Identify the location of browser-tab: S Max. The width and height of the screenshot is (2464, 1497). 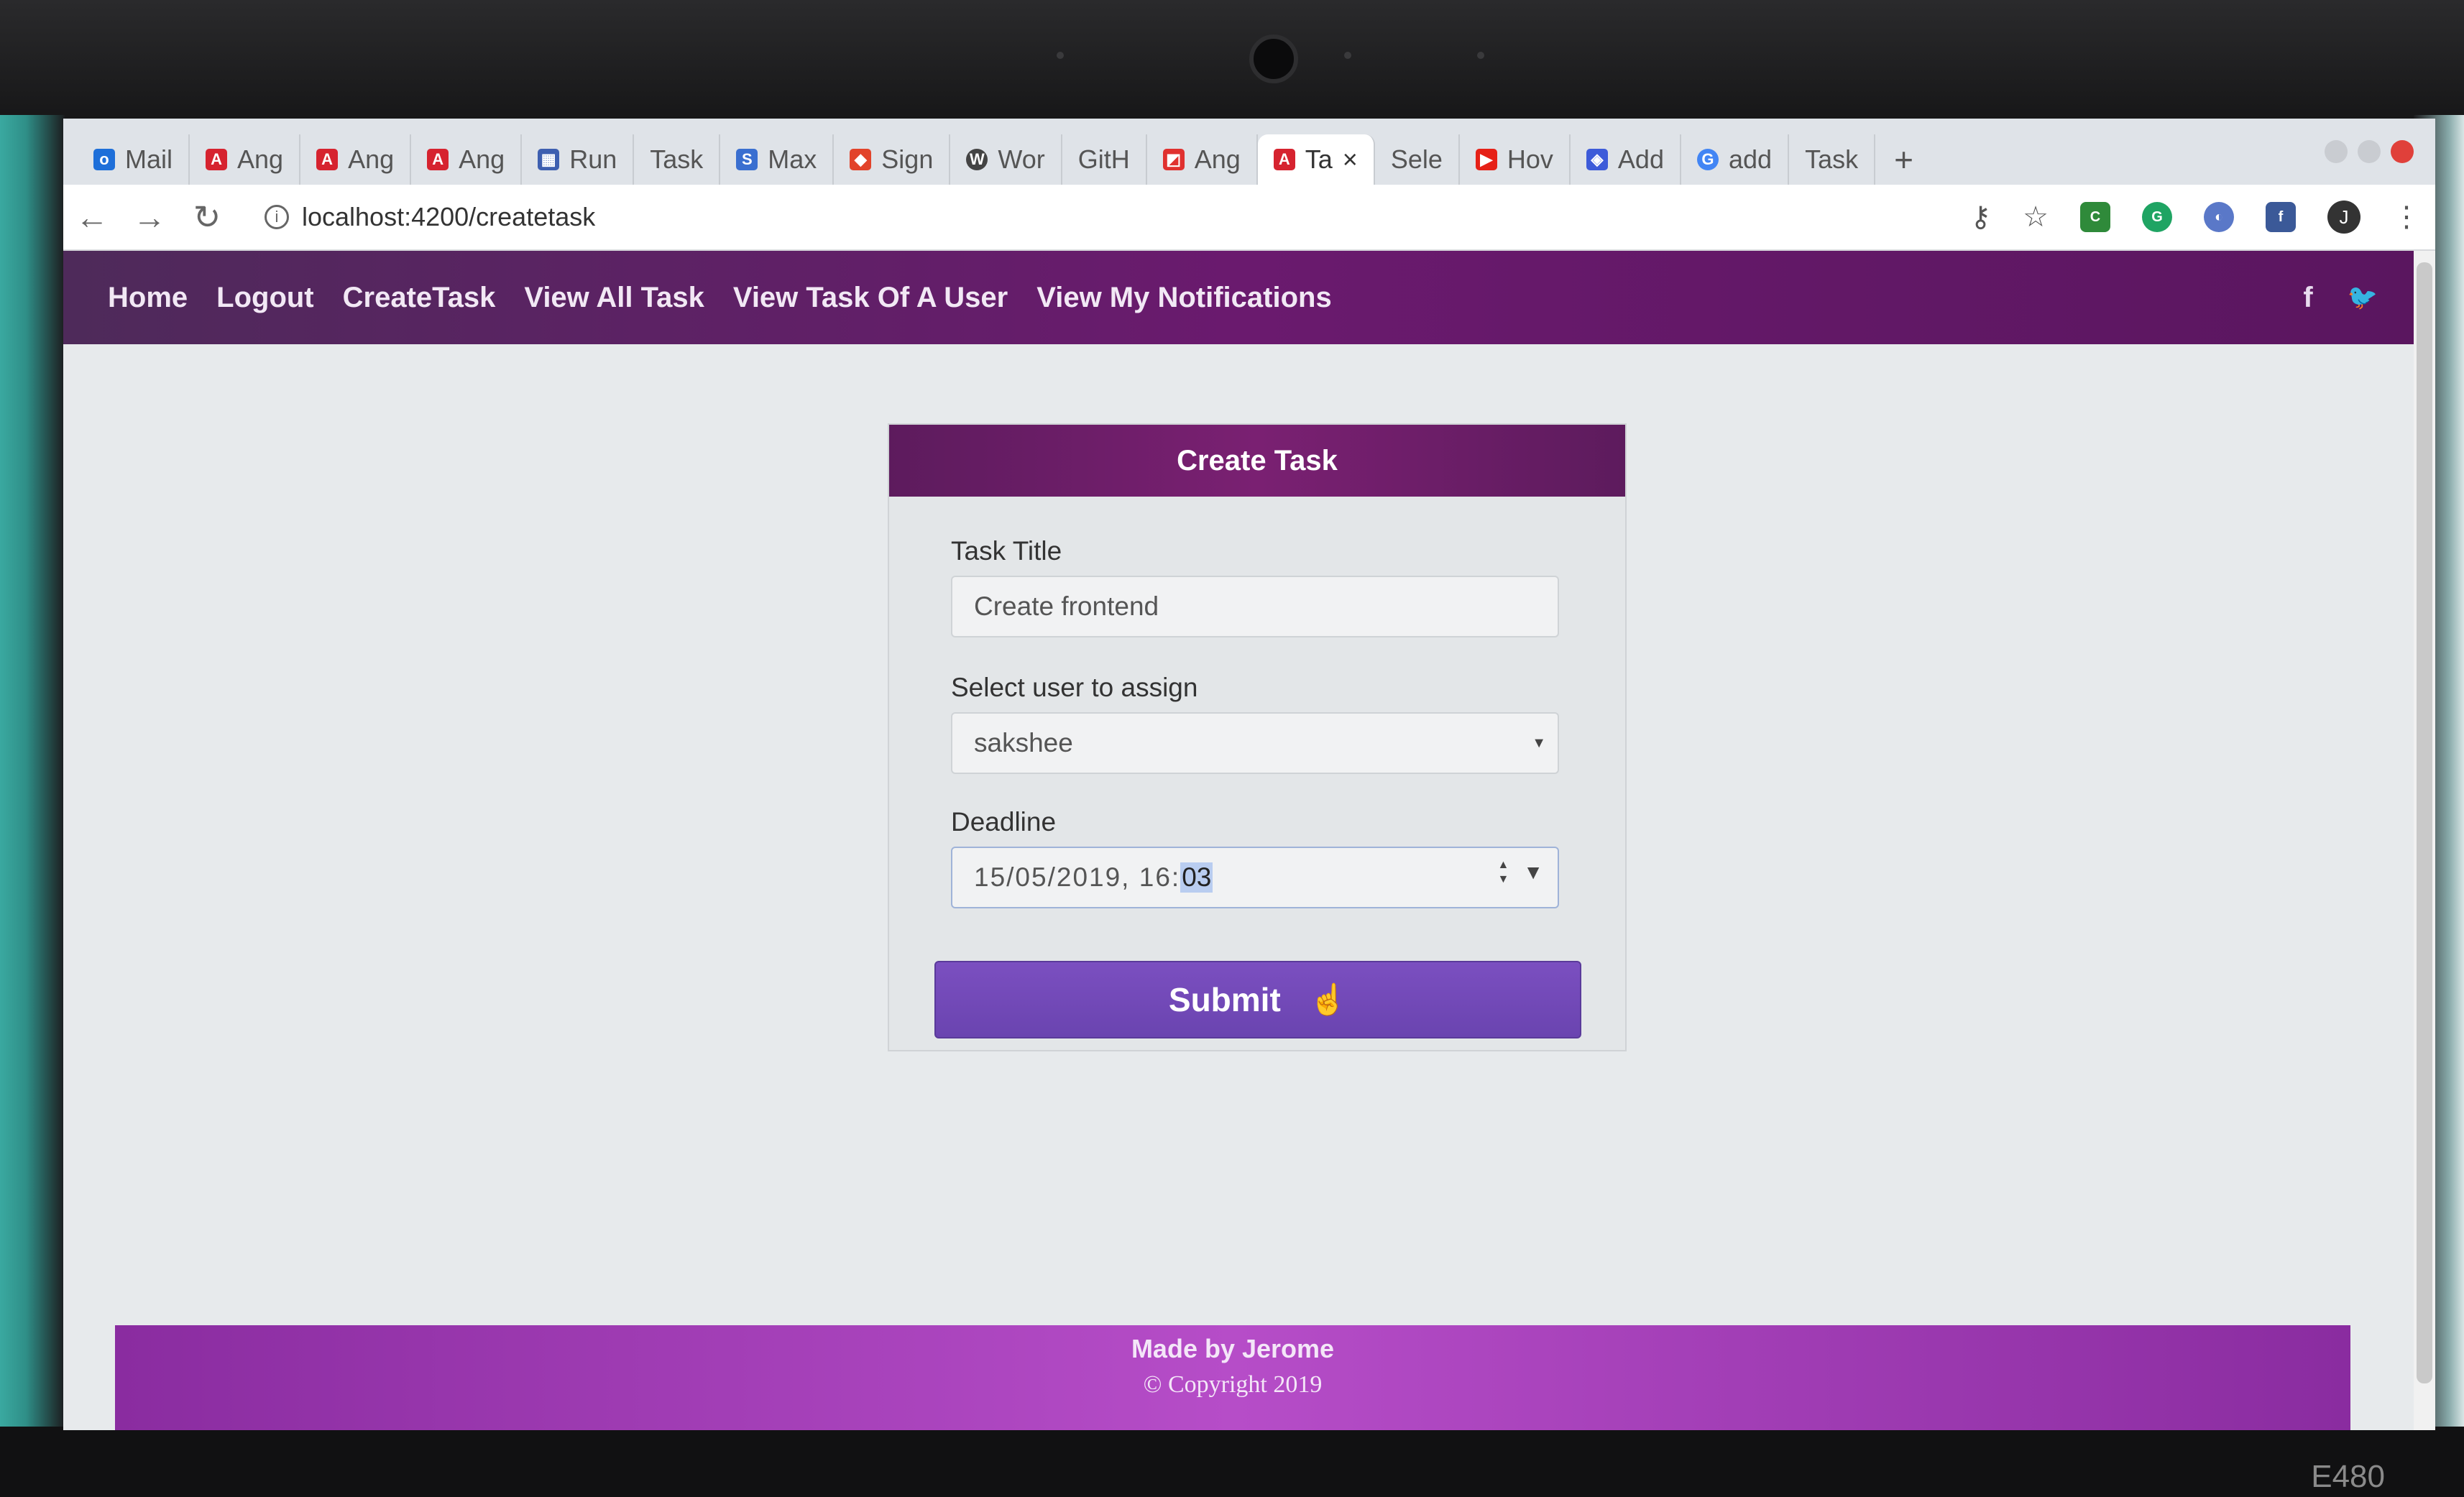
(777, 159).